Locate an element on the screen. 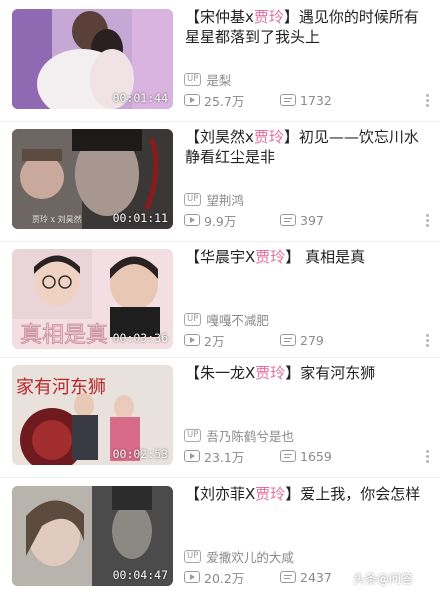 This screenshot has height=604, width=440. video-stats: 20.2万 2437 is located at coordinates (258, 577).